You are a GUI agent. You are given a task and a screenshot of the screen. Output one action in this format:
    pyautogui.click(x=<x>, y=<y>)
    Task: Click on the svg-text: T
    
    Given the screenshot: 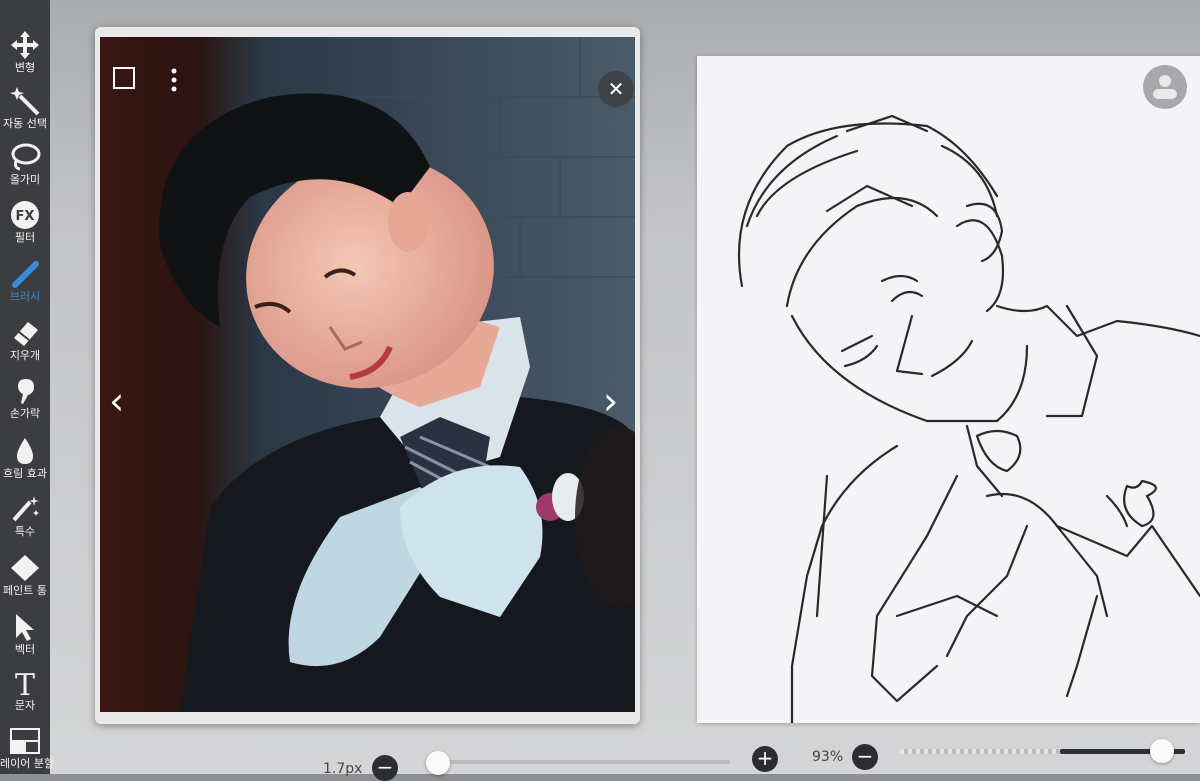 What is the action you would take?
    pyautogui.click(x=25, y=683)
    